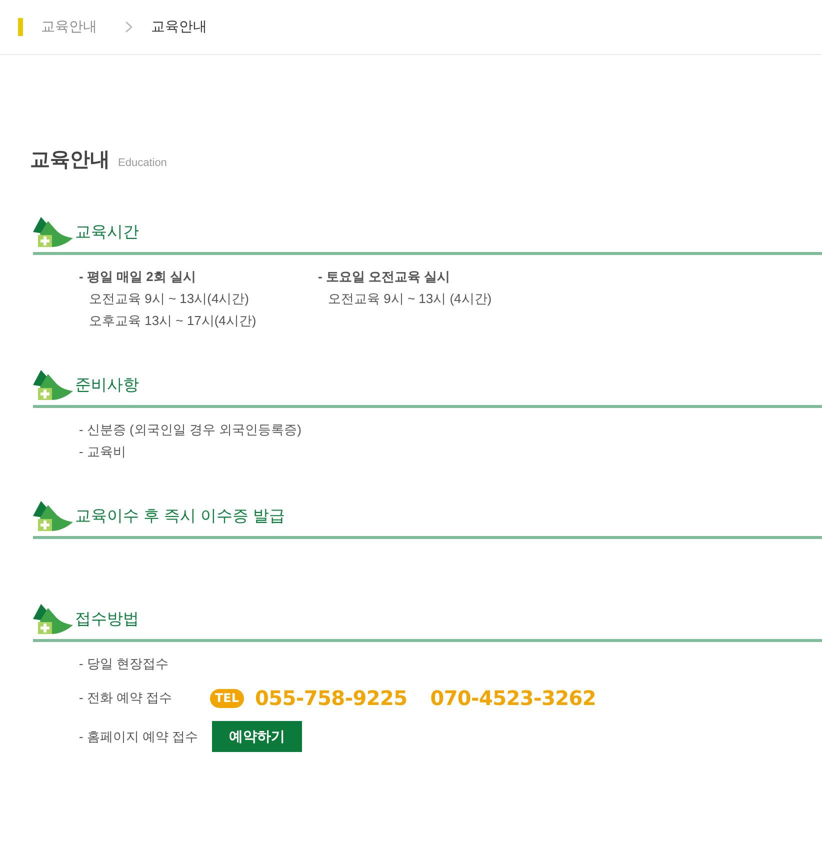 This screenshot has height=864, width=822. Describe the element at coordinates (70, 160) in the screenshot. I see `page-title: 교육안내` at that location.